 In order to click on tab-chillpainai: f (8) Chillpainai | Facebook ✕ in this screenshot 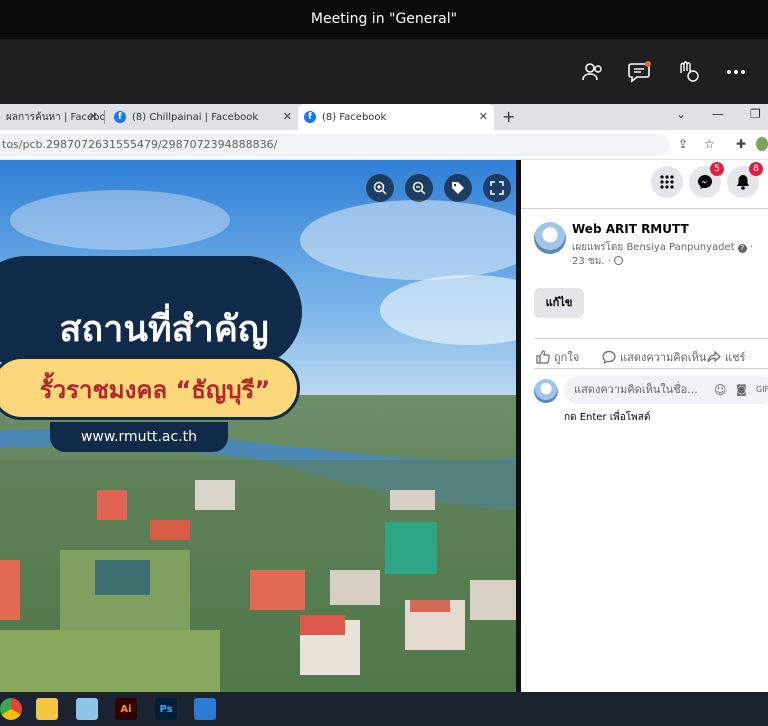, I will do `click(203, 117)`.